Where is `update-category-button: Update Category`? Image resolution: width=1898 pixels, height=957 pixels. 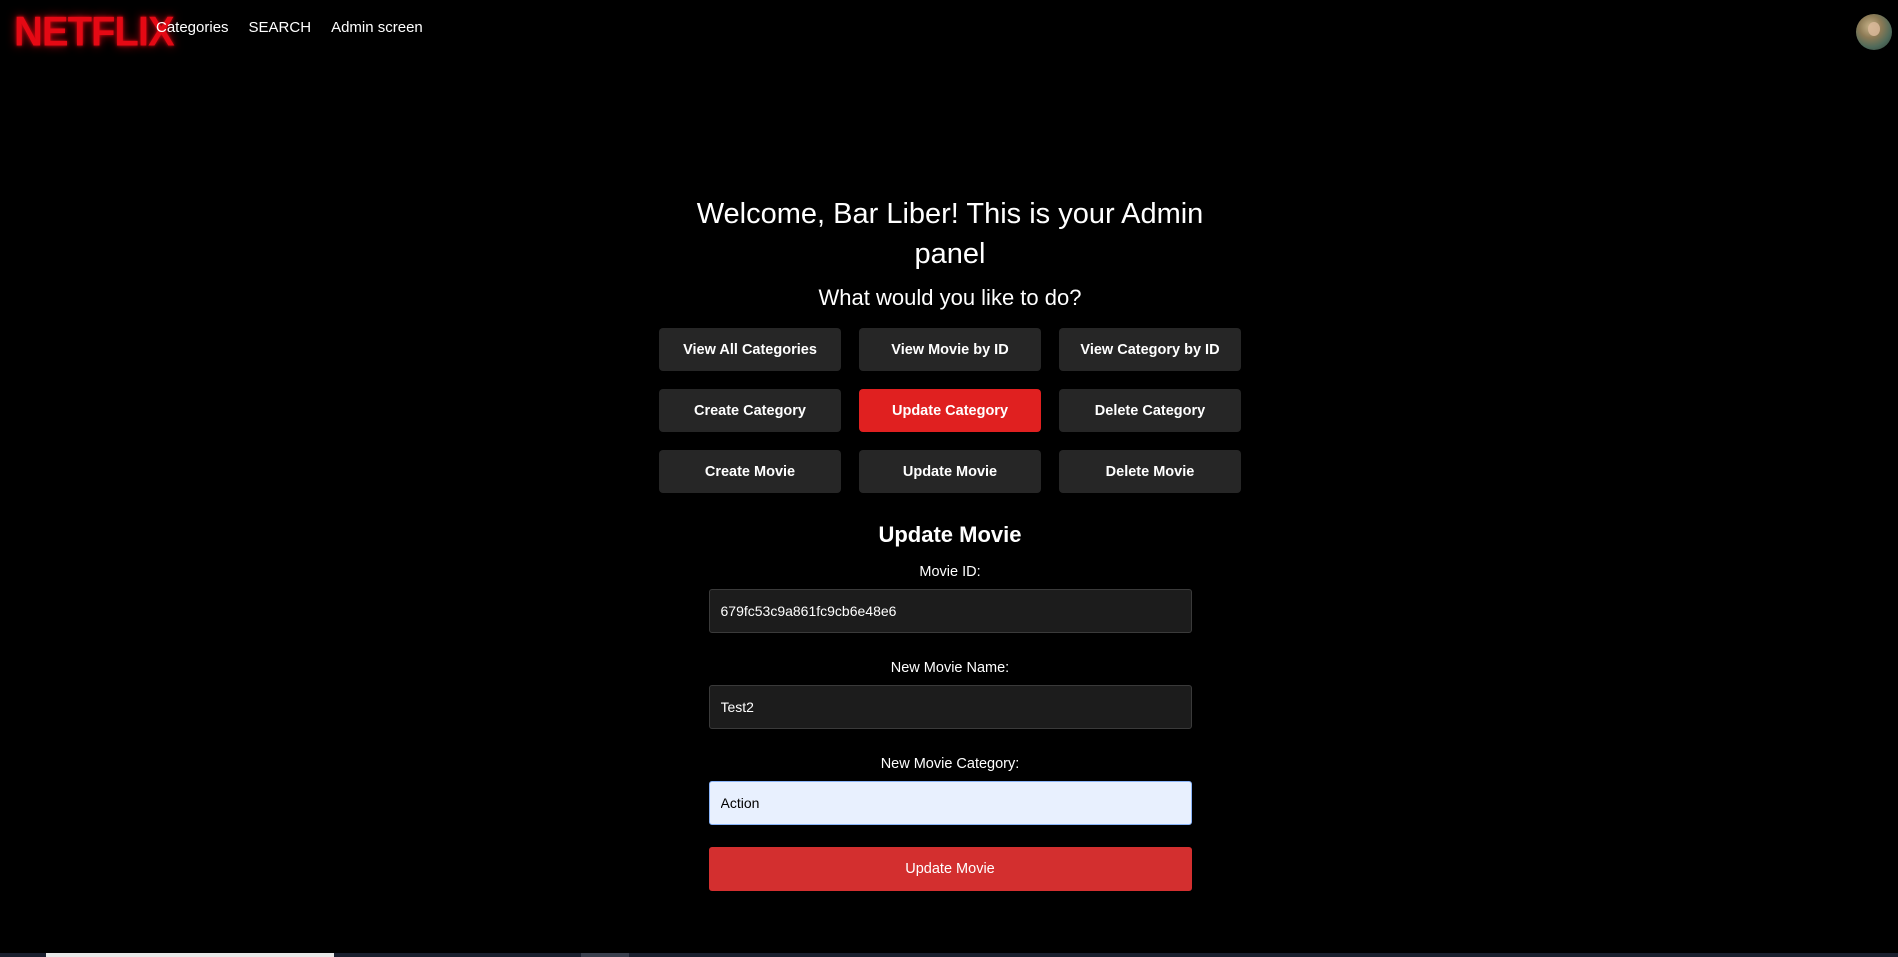 update-category-button: Update Category is located at coordinates (950, 410).